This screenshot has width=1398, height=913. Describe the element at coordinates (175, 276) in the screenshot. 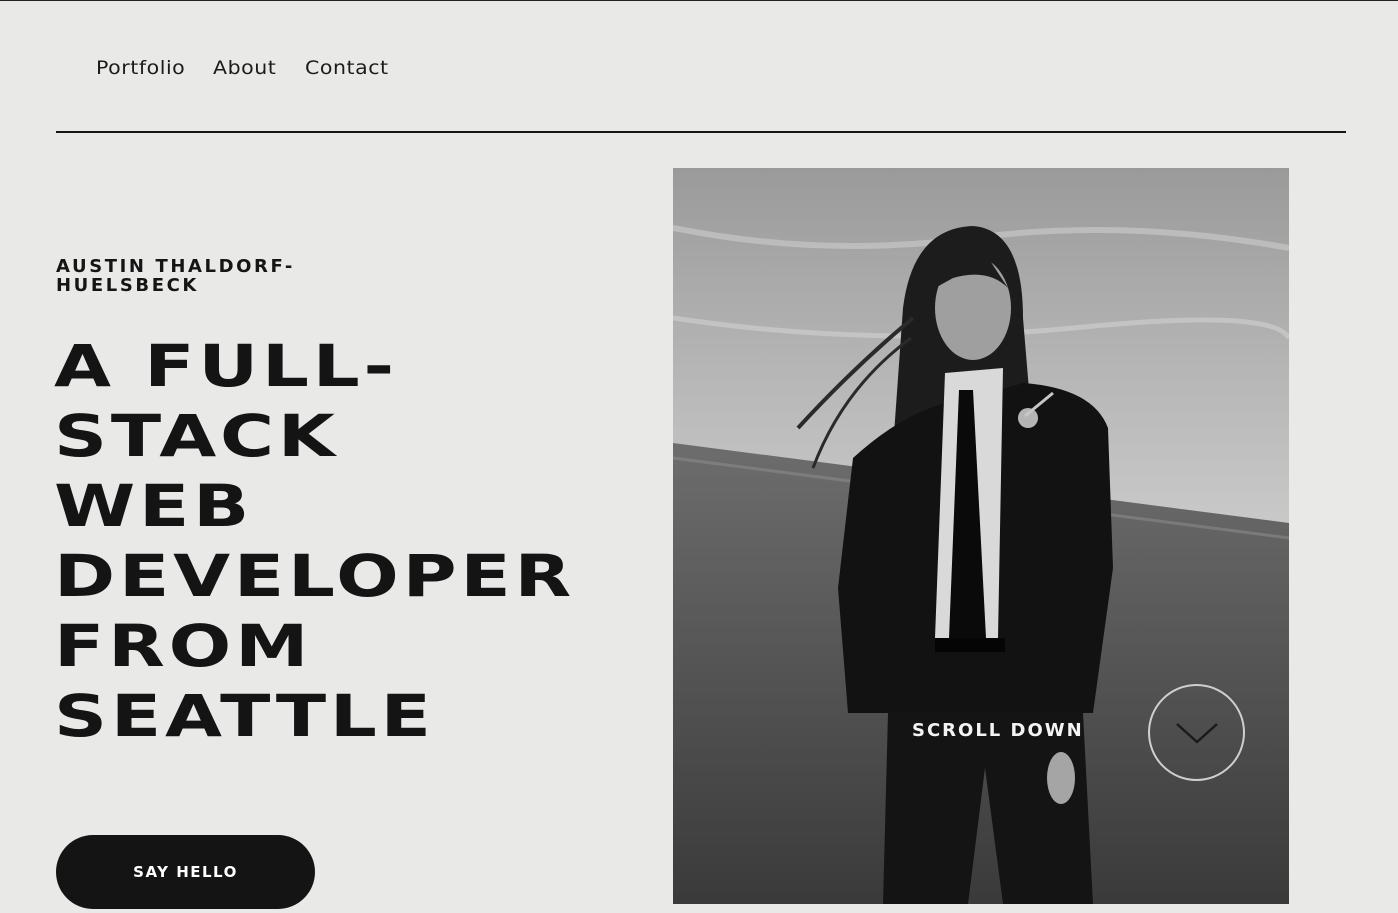

I see `author-name: AUSTIN THALDORF-HUELSBECK` at that location.